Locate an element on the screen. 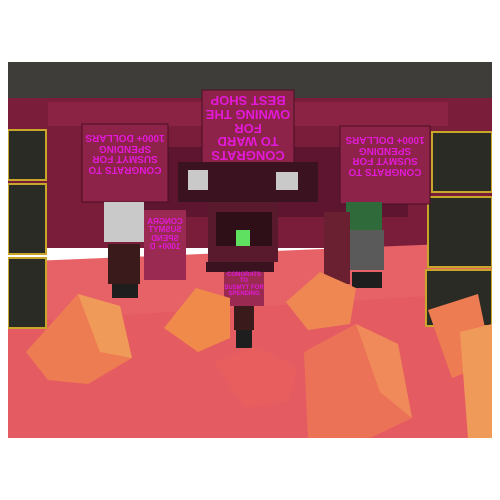 This screenshot has width=500, height=500. left-avatar is located at coordinates (124, 250).